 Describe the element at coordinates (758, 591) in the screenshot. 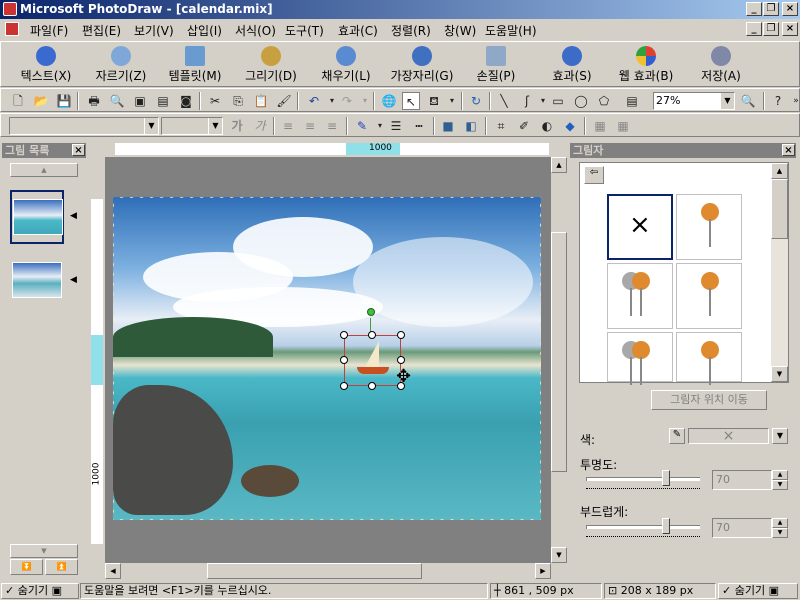

I see `hide-right-button: ✓ 숨기기 ▣` at that location.